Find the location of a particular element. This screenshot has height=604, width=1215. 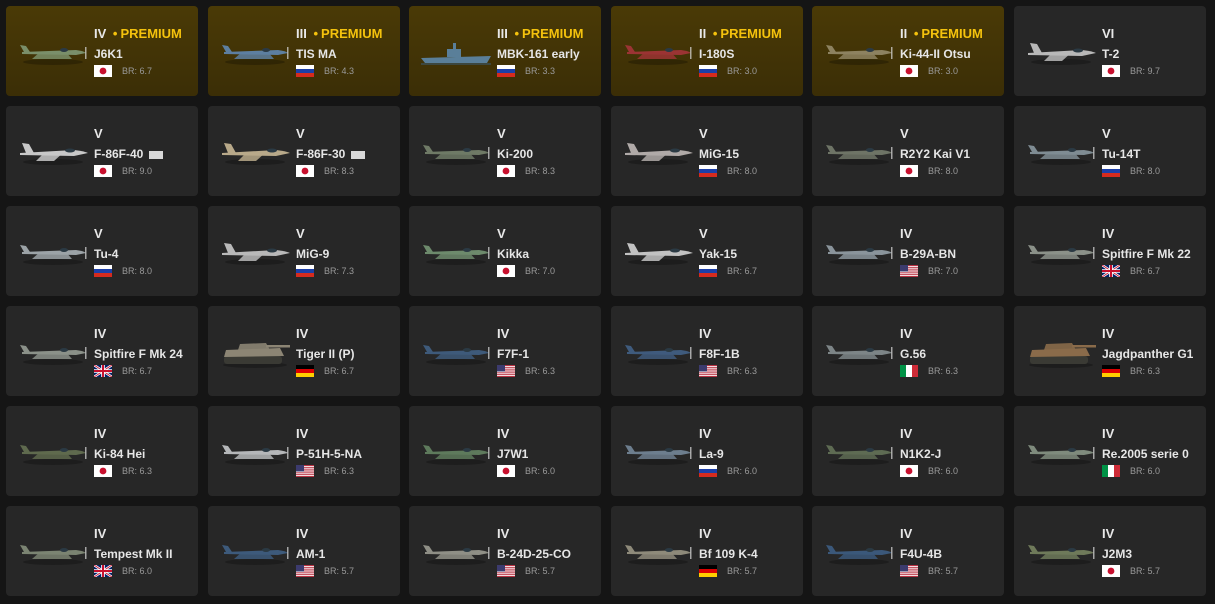

vehicle-card-b-29a-bn: IV B-29A-BN BR: 7.0 is located at coordinates (908, 251).